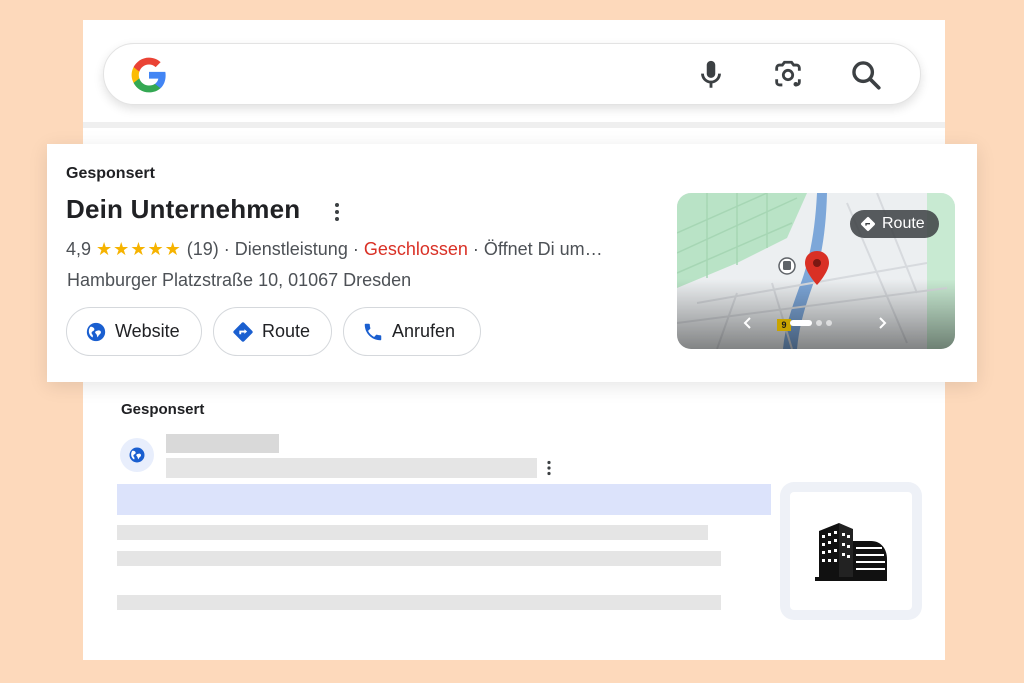  Describe the element at coordinates (183, 209) in the screenshot. I see `business-name: Dein Unternehmen` at that location.